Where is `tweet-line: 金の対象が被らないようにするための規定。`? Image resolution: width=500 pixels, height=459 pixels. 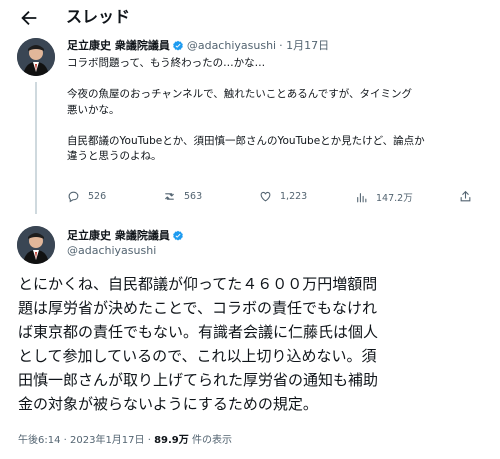 tweet-line: 金の対象が被らないようにするための規定。 is located at coordinates (168, 404).